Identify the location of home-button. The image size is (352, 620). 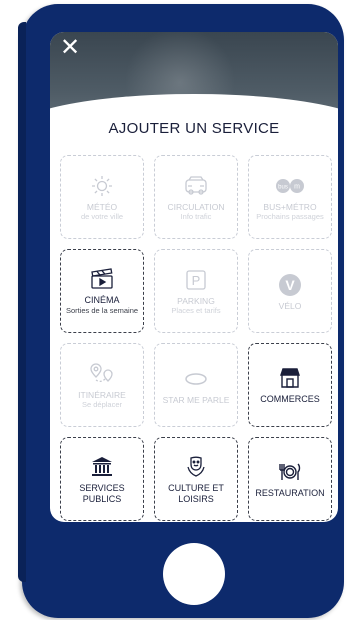
(194, 574).